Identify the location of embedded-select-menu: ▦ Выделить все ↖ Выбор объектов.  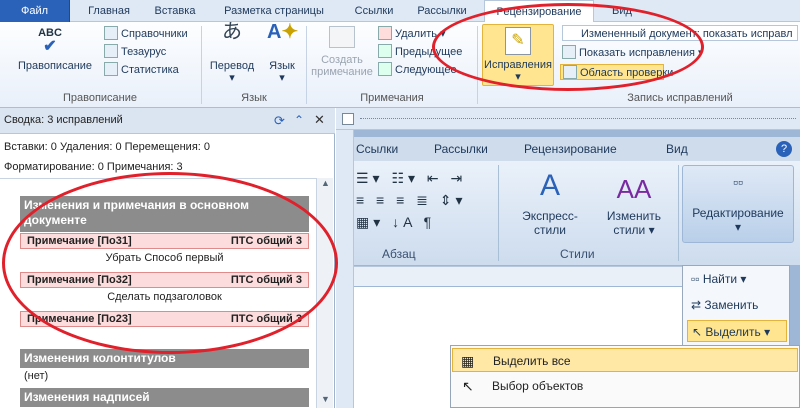
(625, 376).